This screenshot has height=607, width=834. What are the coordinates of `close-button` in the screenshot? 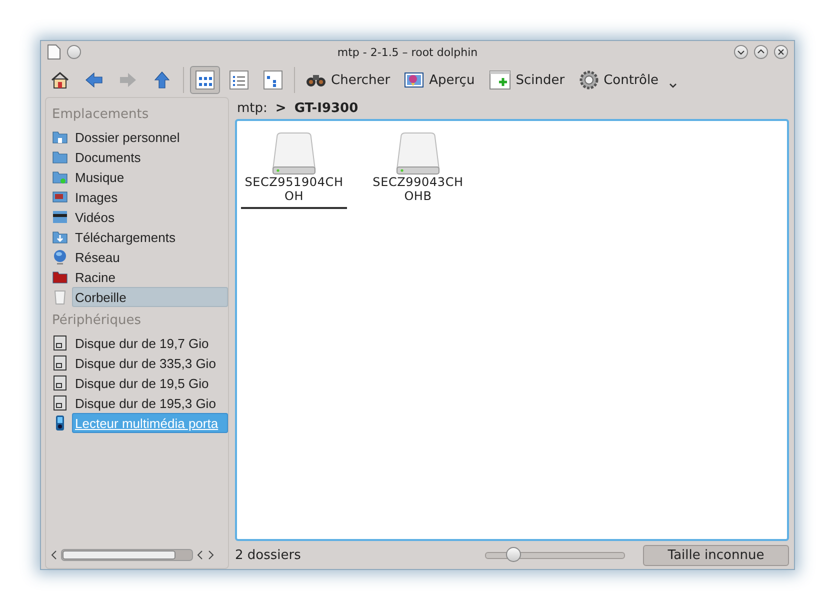 It's located at (781, 52).